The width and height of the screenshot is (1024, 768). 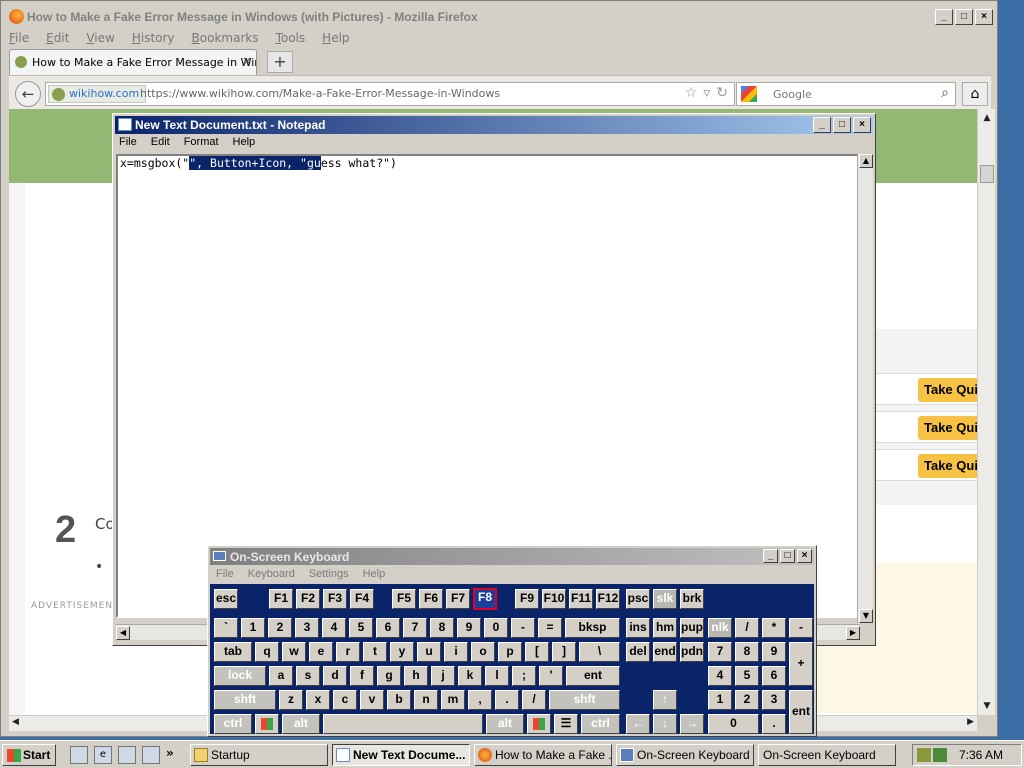 I want to click on key-left-arrow: ←, so click(x=638, y=724).